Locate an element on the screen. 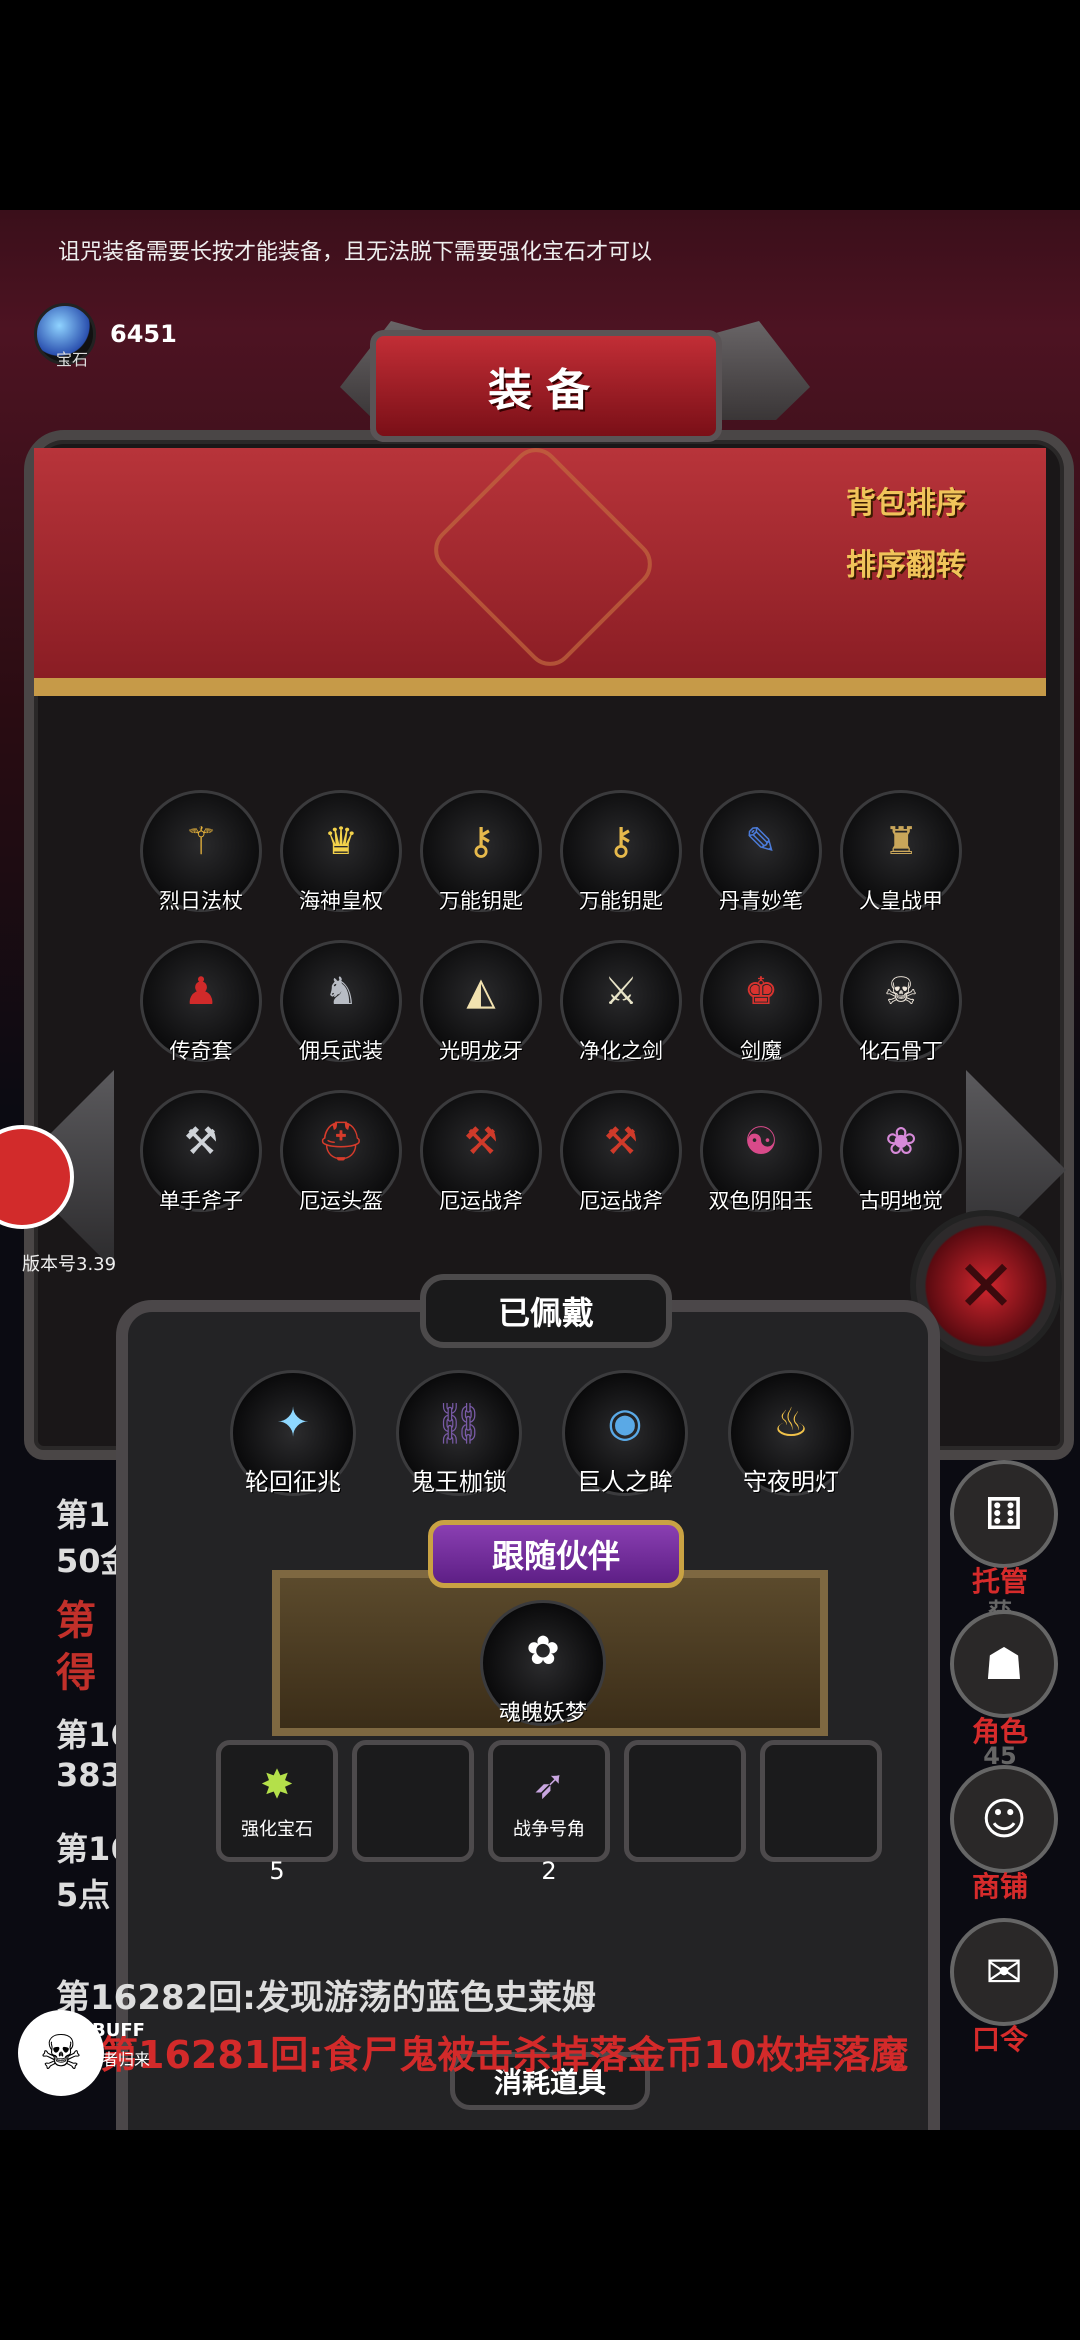 This screenshot has height=2340, width=1080. knight-icon: ♞ is located at coordinates (341, 991).